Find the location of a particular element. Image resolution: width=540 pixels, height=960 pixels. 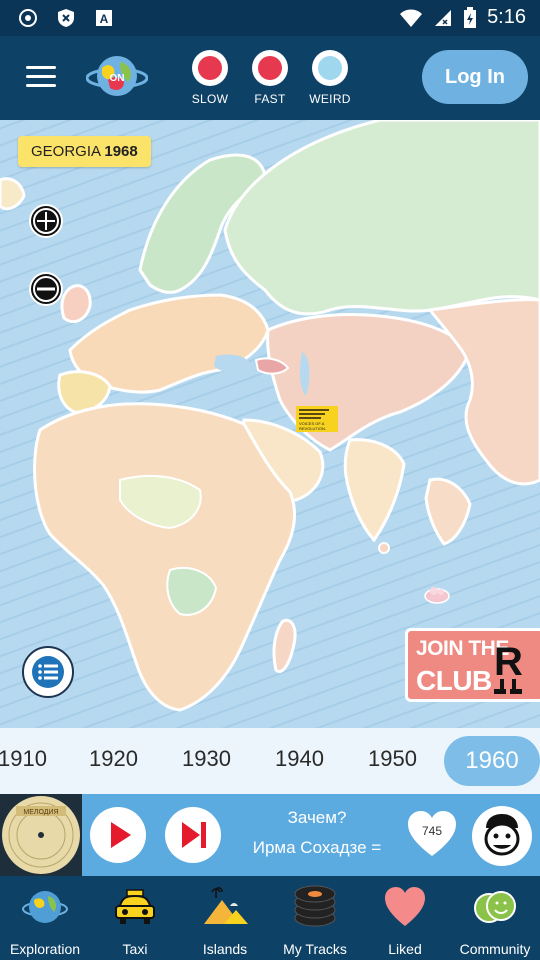

close-shield-icon is located at coordinates (66, 18).